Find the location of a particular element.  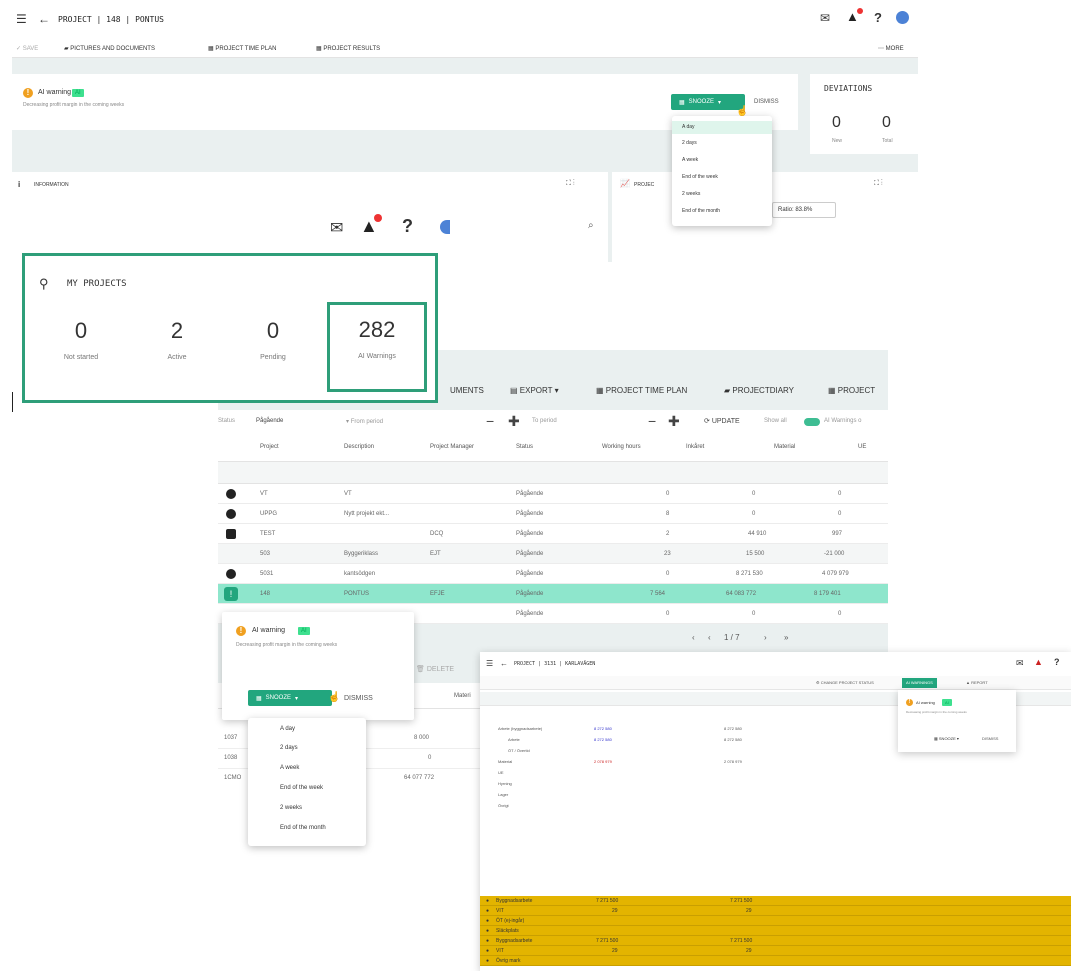

more-button: ⋯ MORE is located at coordinates (891, 48).